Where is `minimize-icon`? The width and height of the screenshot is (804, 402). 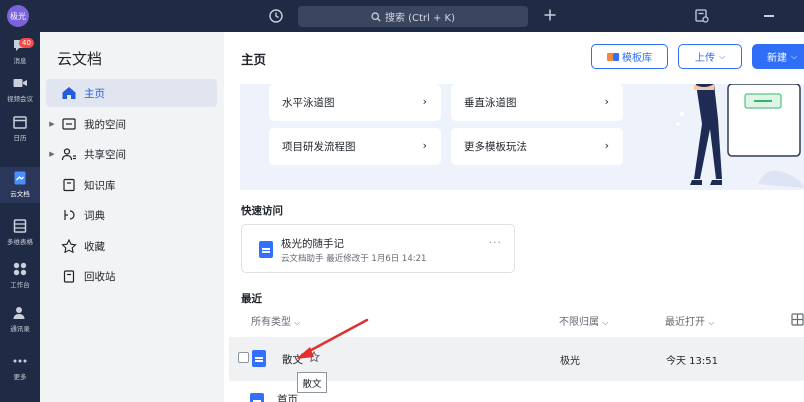 minimize-icon is located at coordinates (769, 16).